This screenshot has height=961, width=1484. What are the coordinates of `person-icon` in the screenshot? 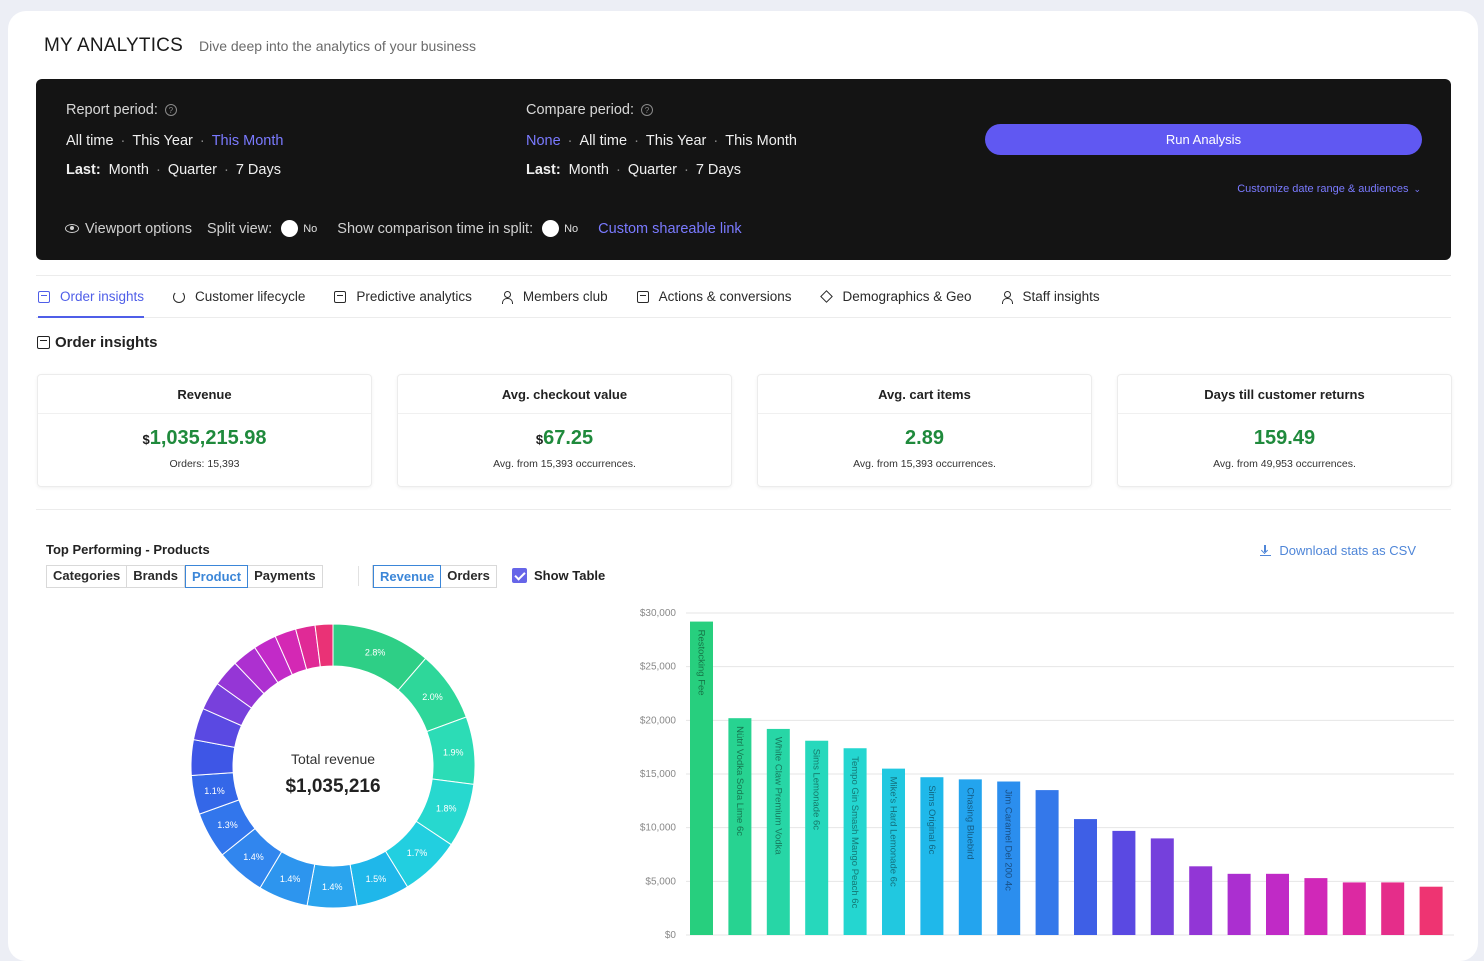 It's located at (1007, 297).